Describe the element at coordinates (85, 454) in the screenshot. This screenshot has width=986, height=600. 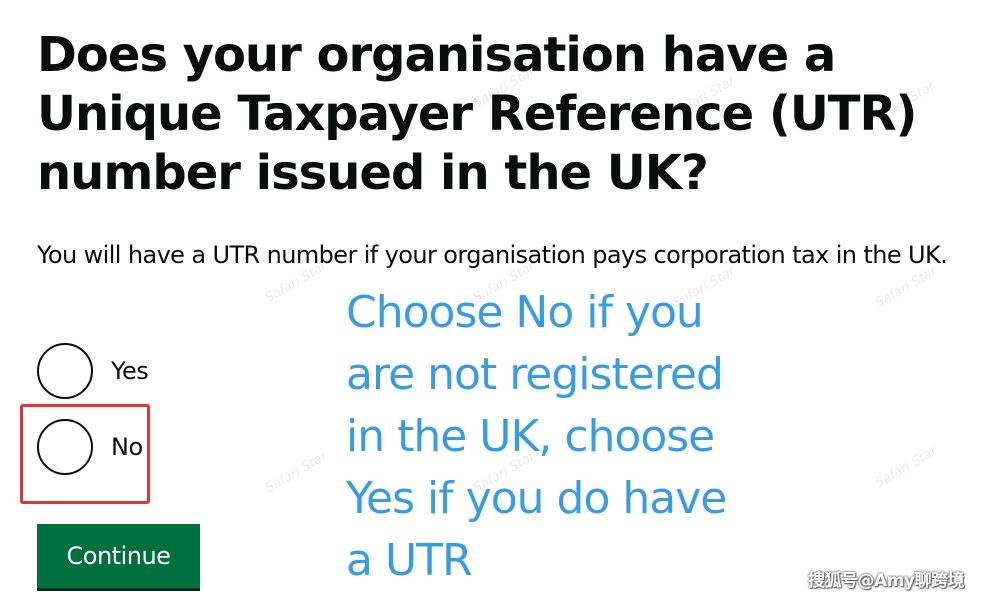
I see `no-option-highlight-box` at that location.